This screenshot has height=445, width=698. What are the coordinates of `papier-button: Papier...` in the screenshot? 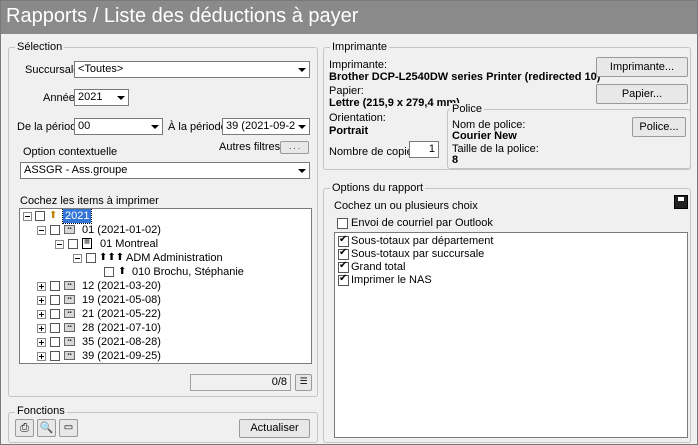 It's located at (642, 94).